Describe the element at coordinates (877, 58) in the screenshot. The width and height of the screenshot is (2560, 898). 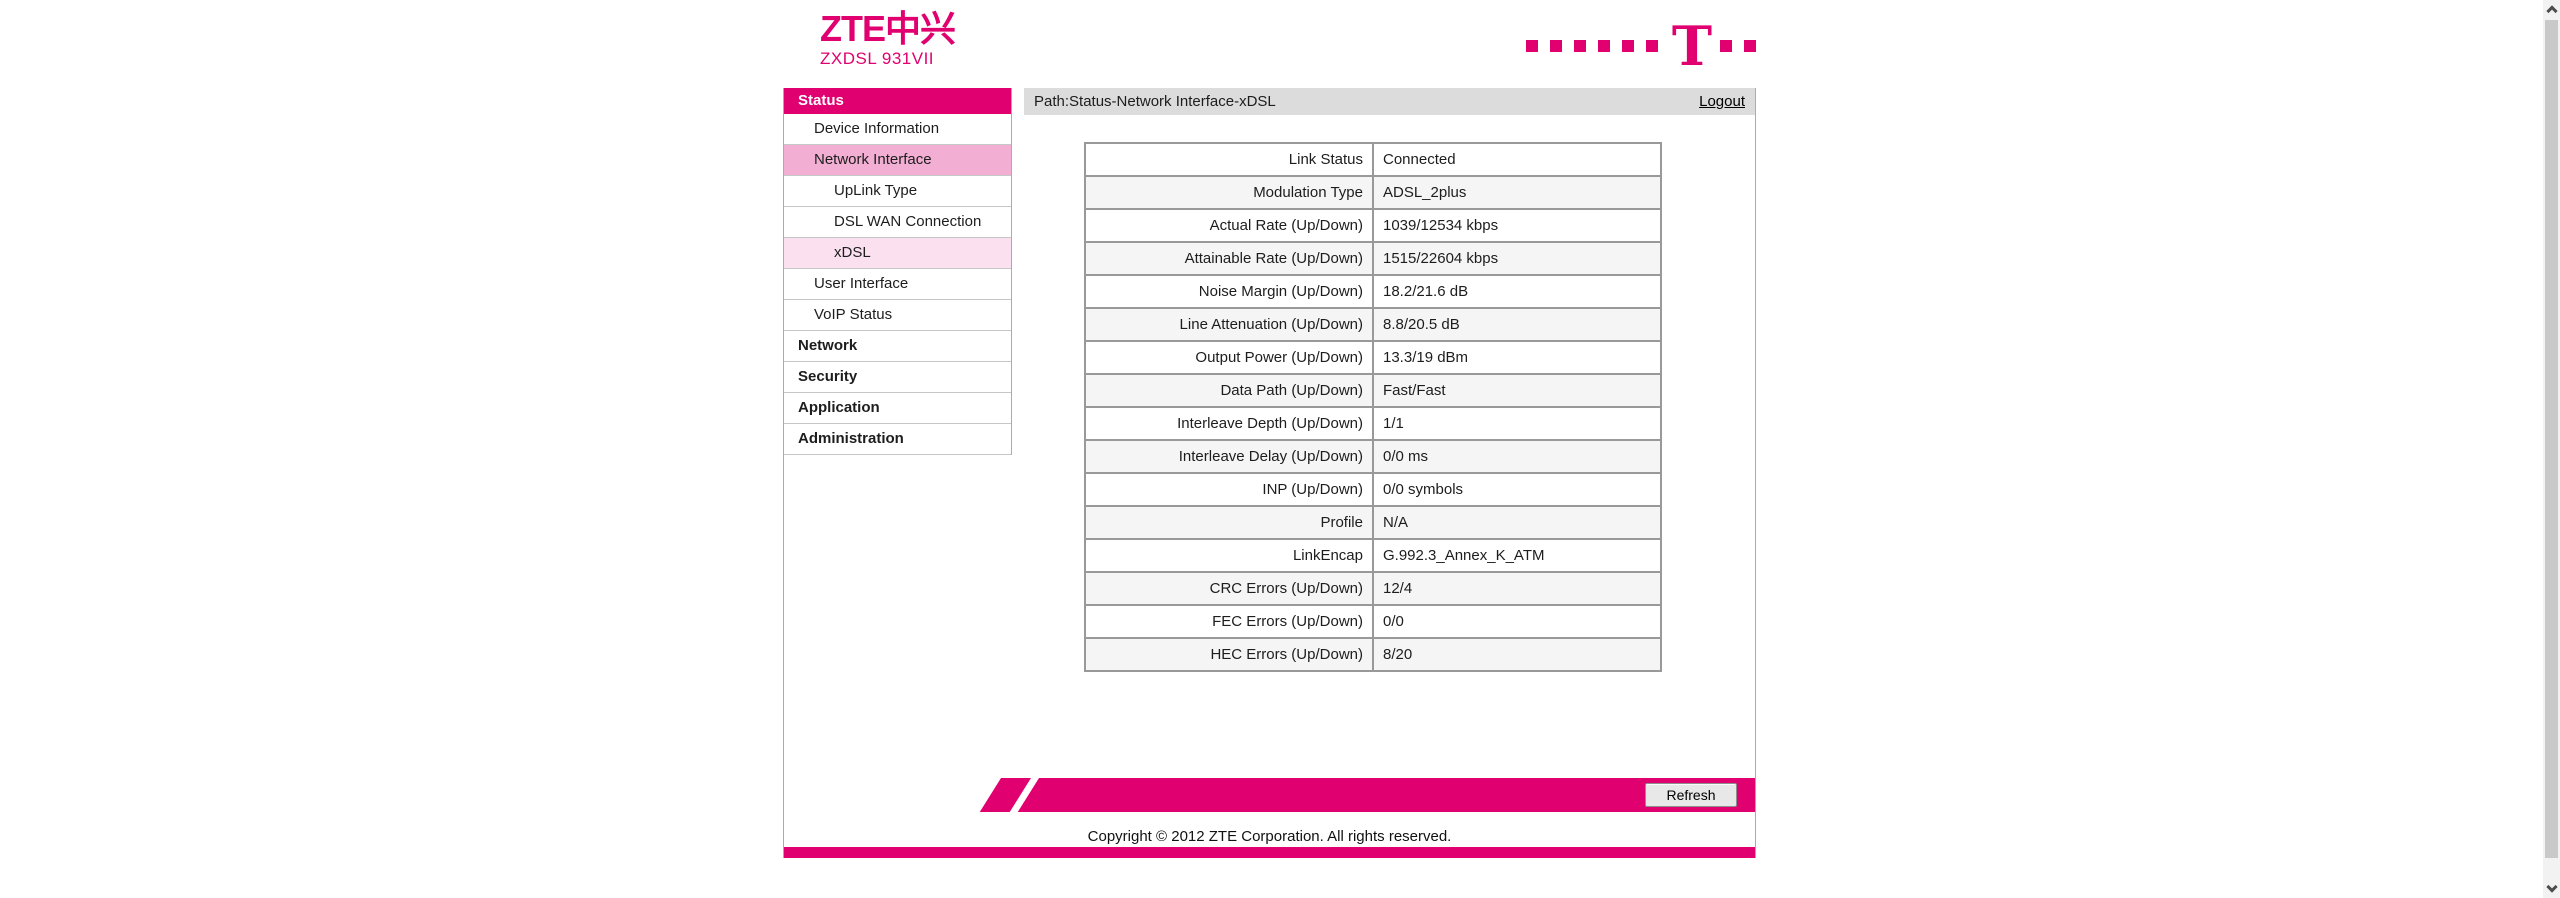
I see `device-model-label: ZXDSL 931VII` at that location.